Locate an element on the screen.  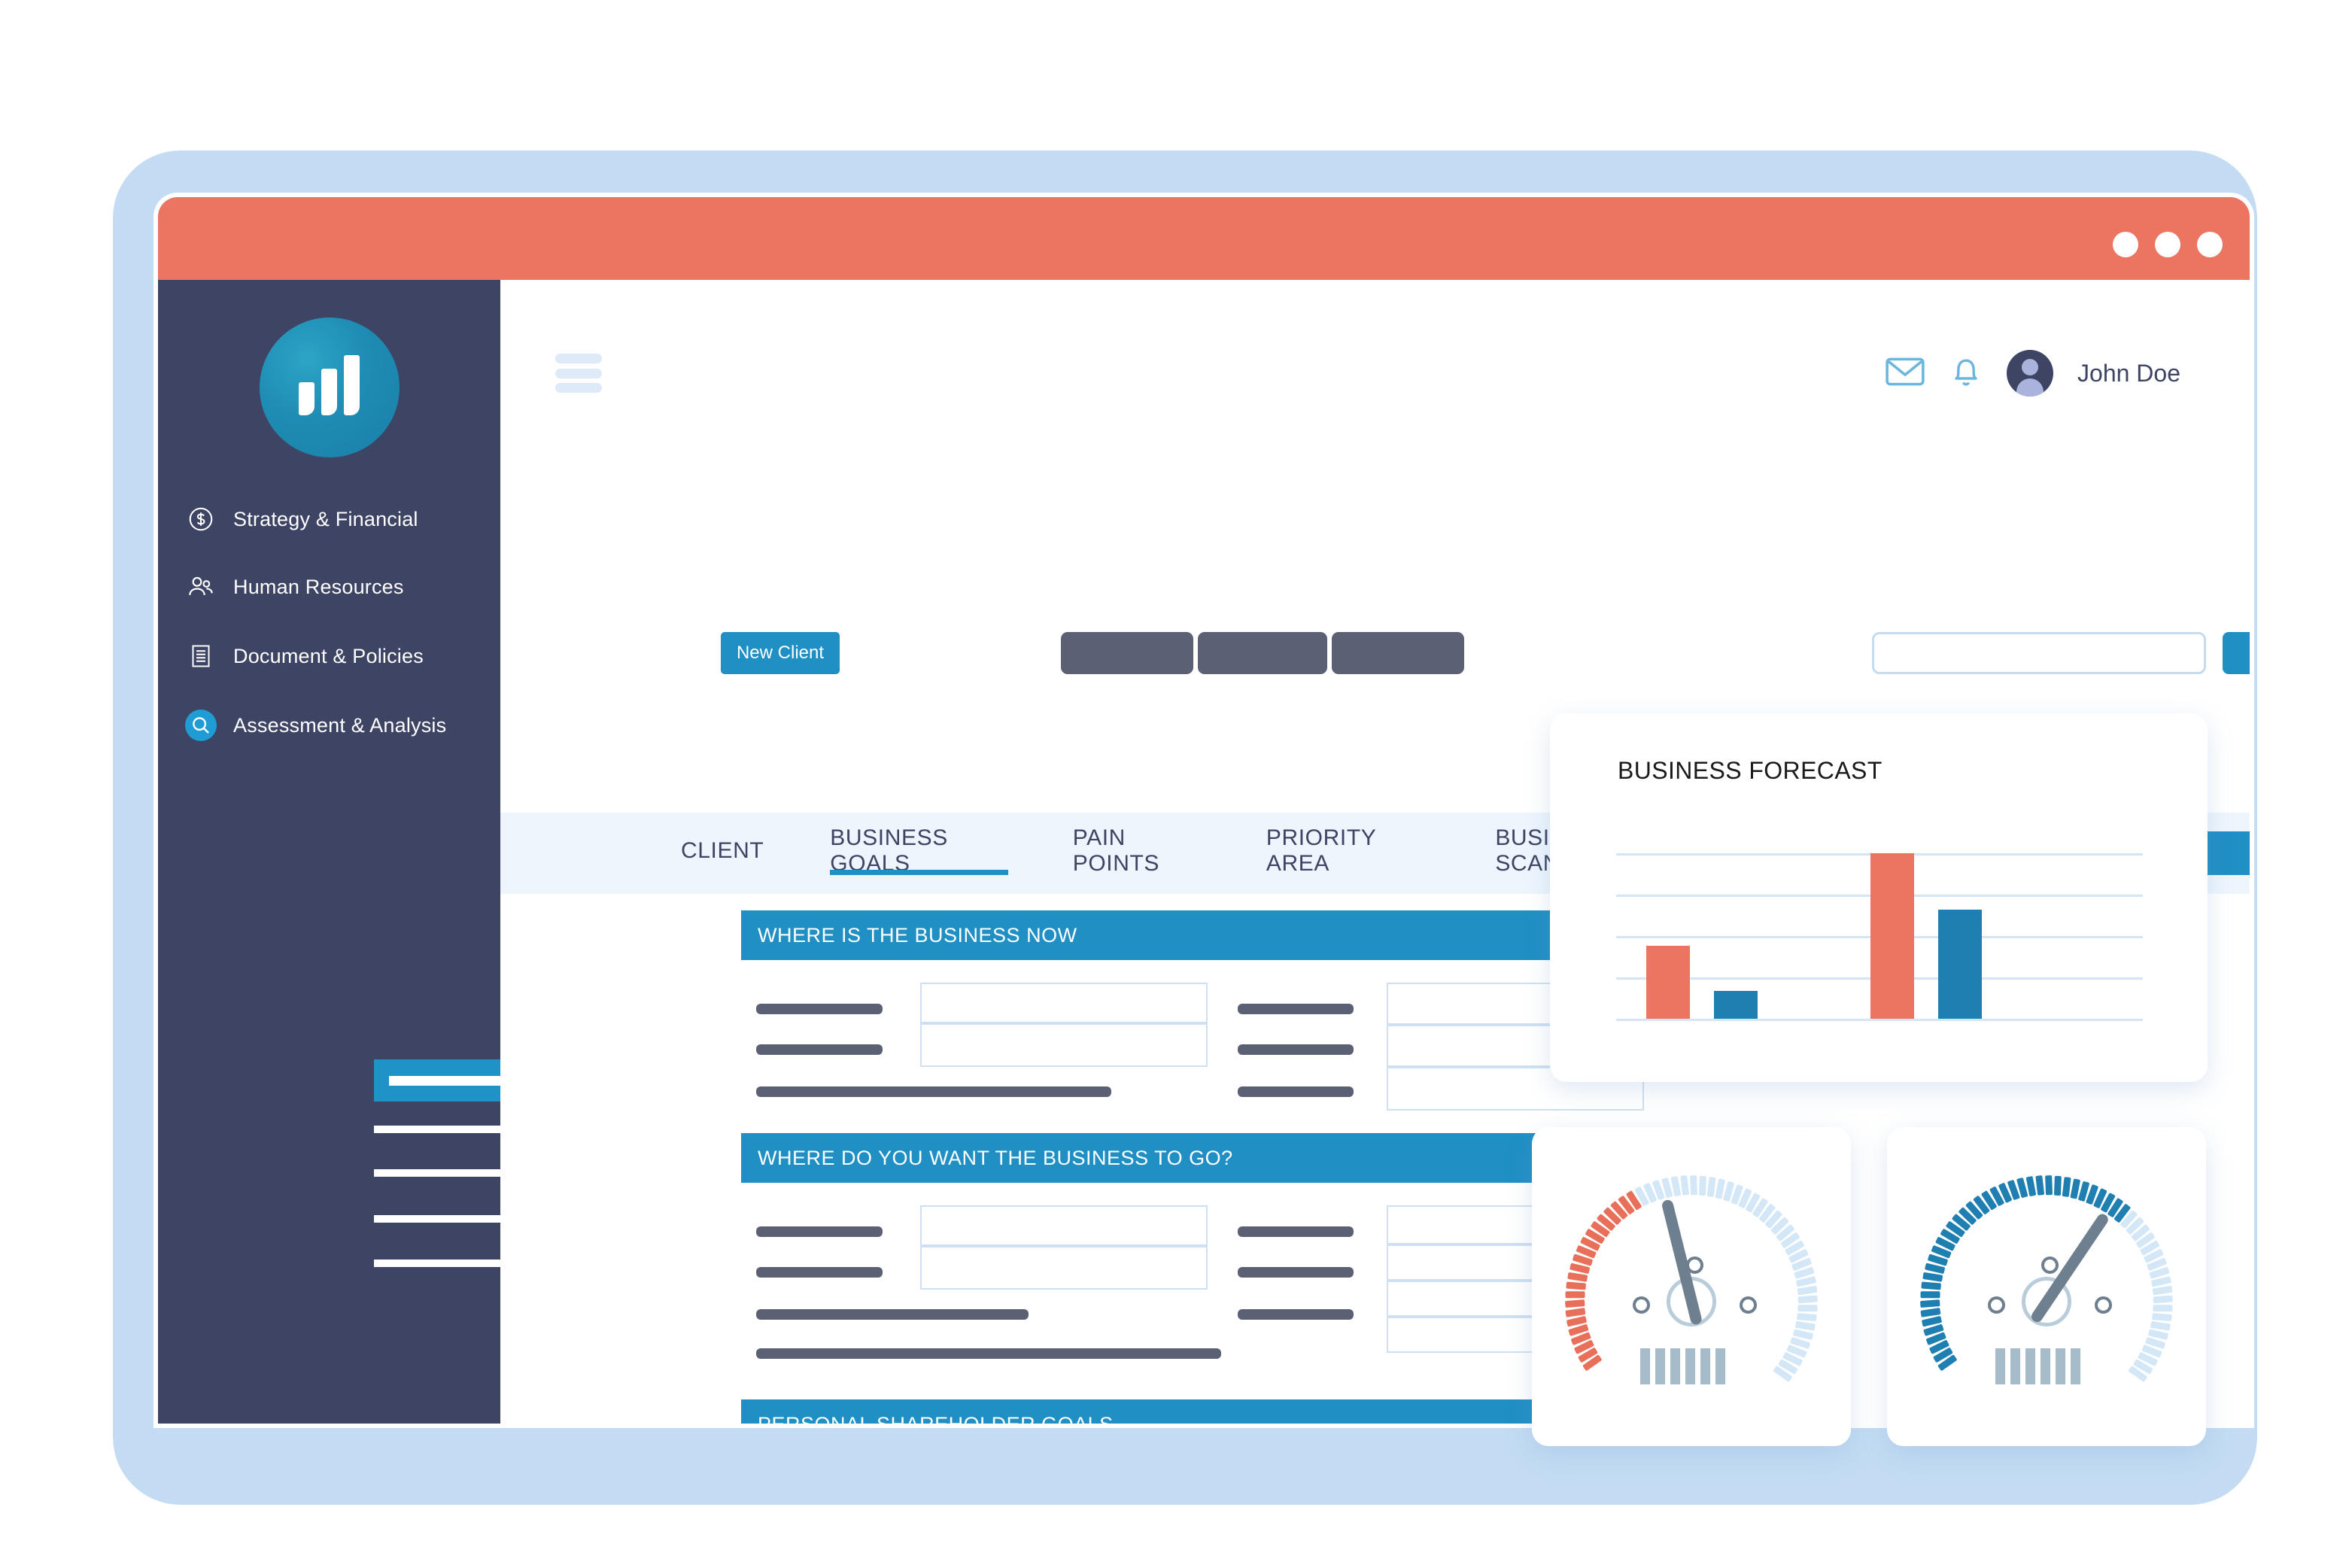
avatar is located at coordinates (2031, 373).